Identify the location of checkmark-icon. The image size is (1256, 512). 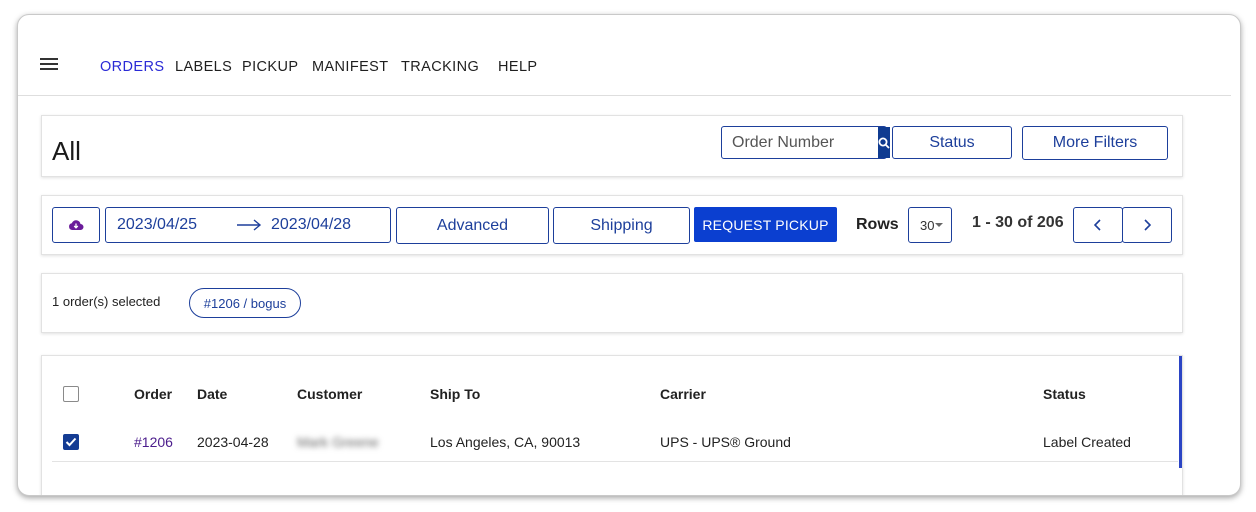
(71, 442).